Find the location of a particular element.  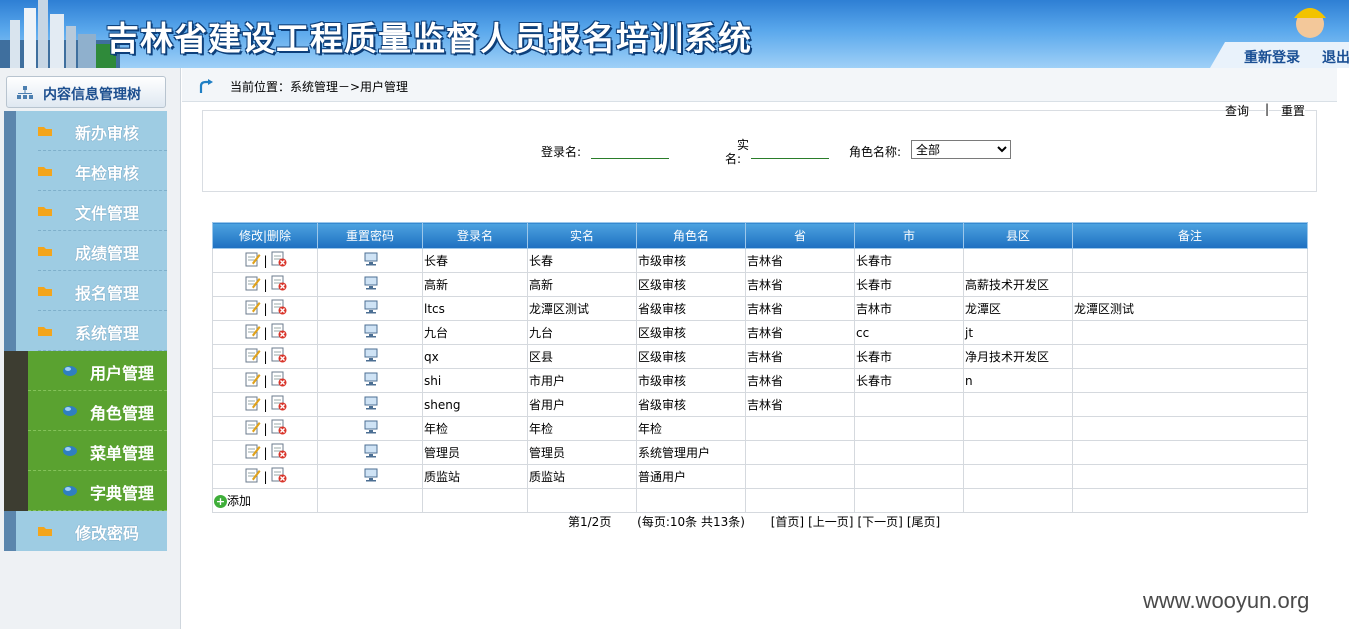

sidebar-subitem-label: 角色管理 is located at coordinates (122, 413).